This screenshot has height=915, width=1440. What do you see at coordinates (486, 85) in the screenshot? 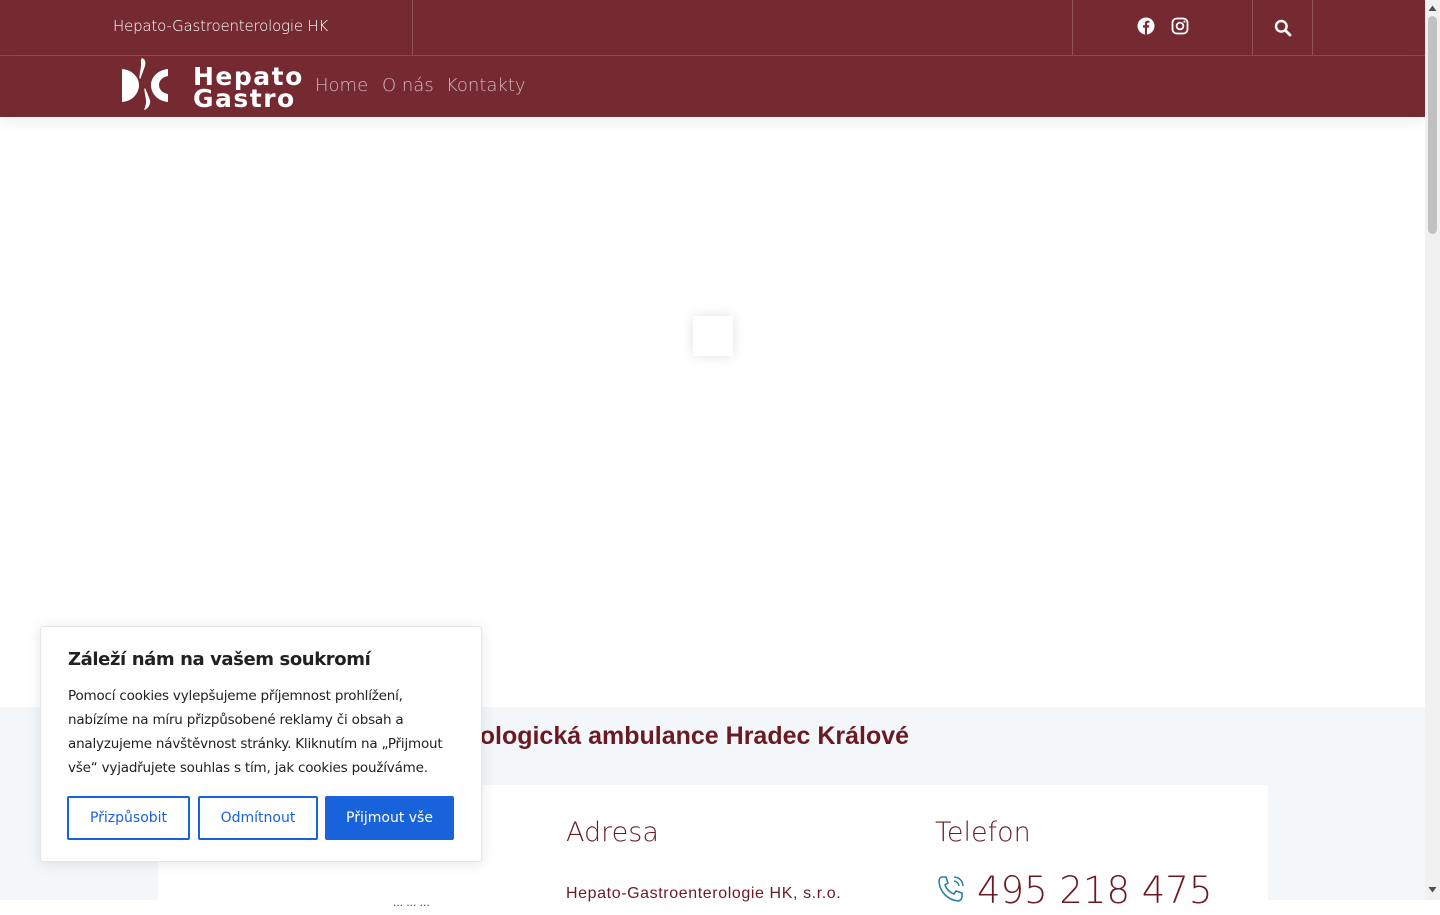
I see `nav-item-kontakty: Kontakty` at bounding box center [486, 85].